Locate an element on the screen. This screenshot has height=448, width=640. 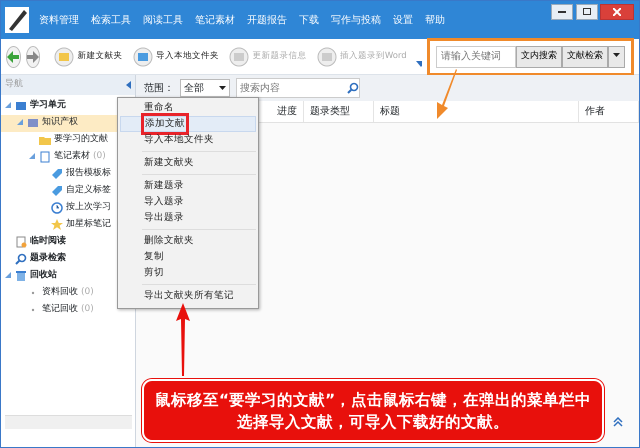
left-arrow-icon is located at coordinates (13, 56).